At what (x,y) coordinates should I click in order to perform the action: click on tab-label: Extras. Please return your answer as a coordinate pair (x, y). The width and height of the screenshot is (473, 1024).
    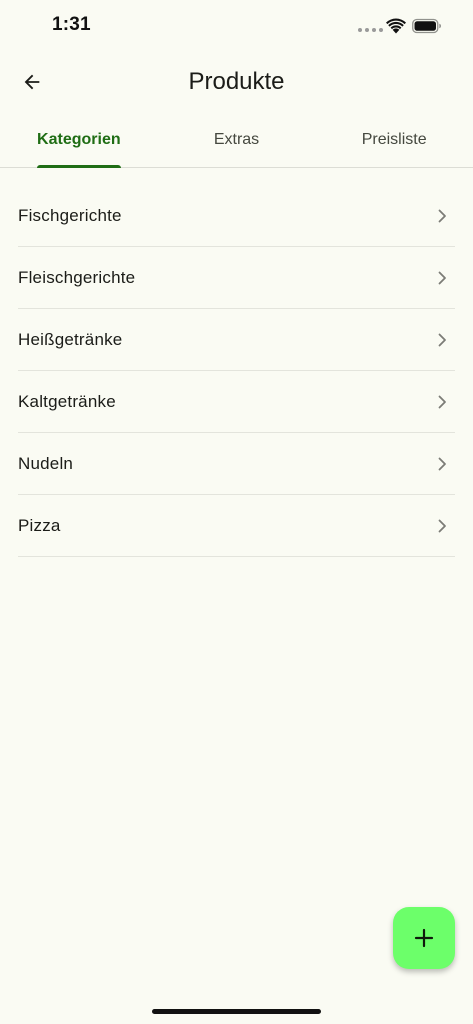
    Looking at the image, I should click on (236, 139).